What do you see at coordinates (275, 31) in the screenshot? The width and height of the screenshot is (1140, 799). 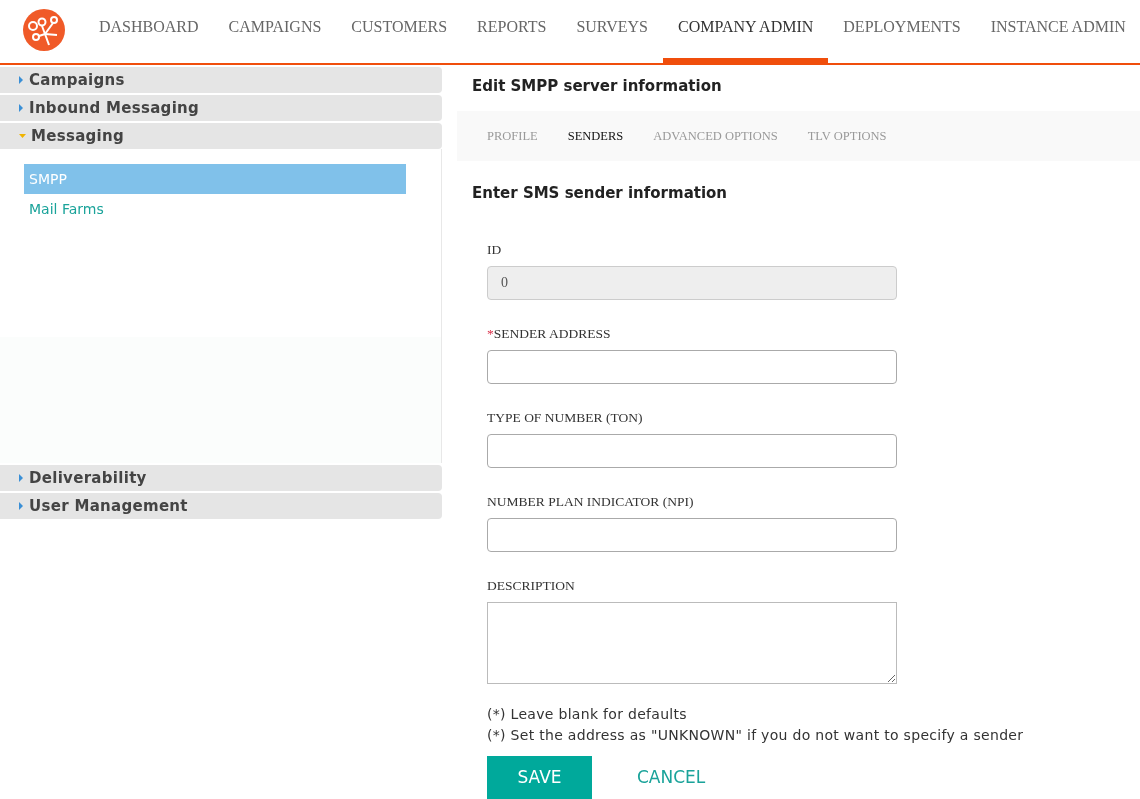 I see `nav-tab: CAMPAIGNS` at bounding box center [275, 31].